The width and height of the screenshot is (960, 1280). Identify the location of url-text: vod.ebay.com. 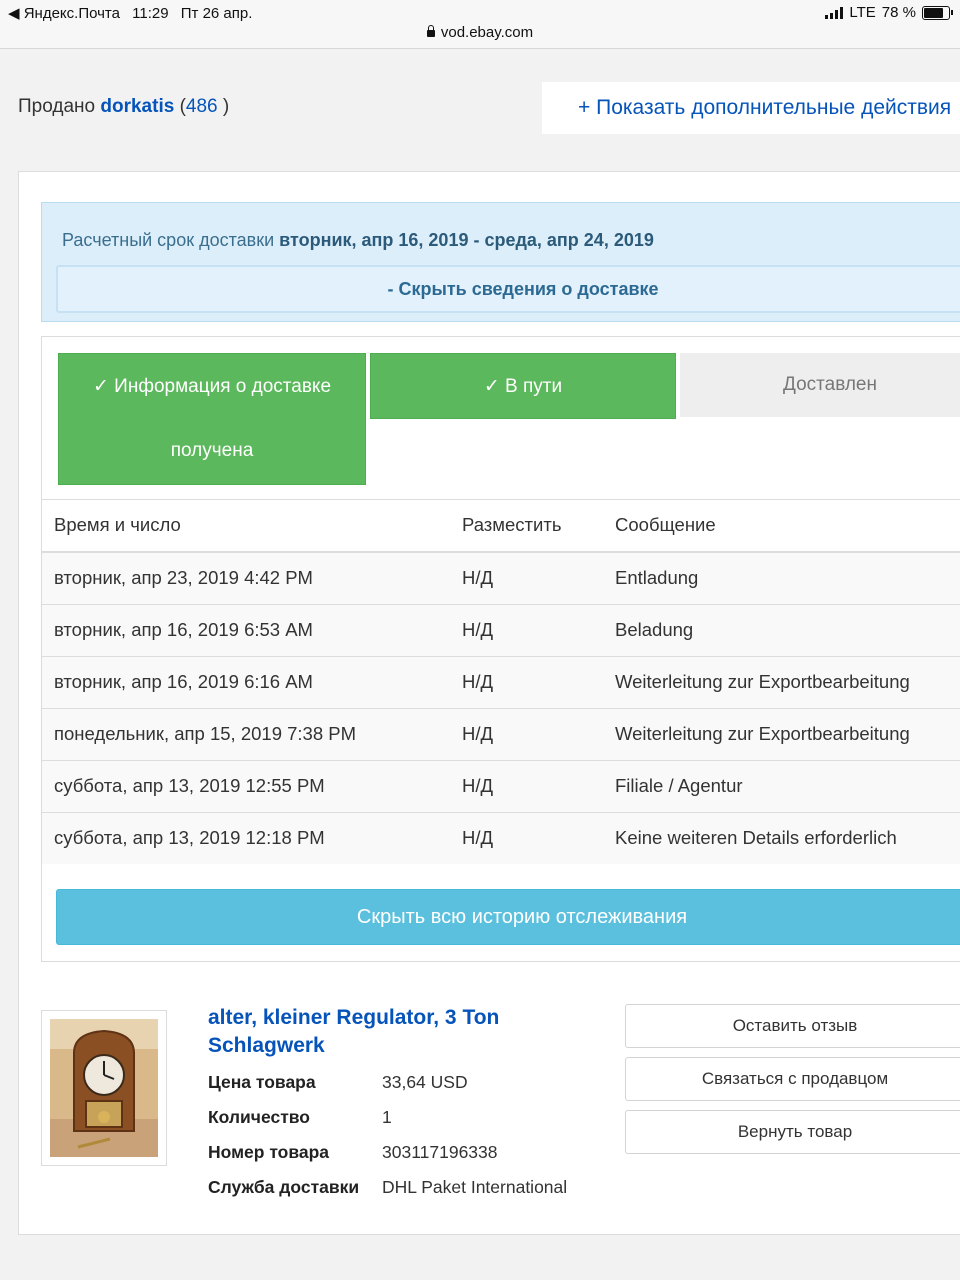
(487, 32).